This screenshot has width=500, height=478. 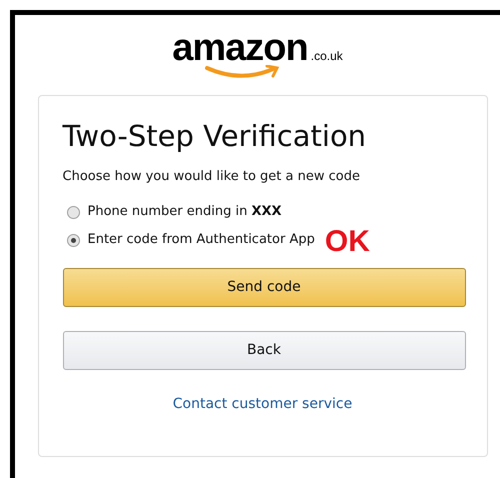 I want to click on logo-wordmark: amazon, so click(x=240, y=48).